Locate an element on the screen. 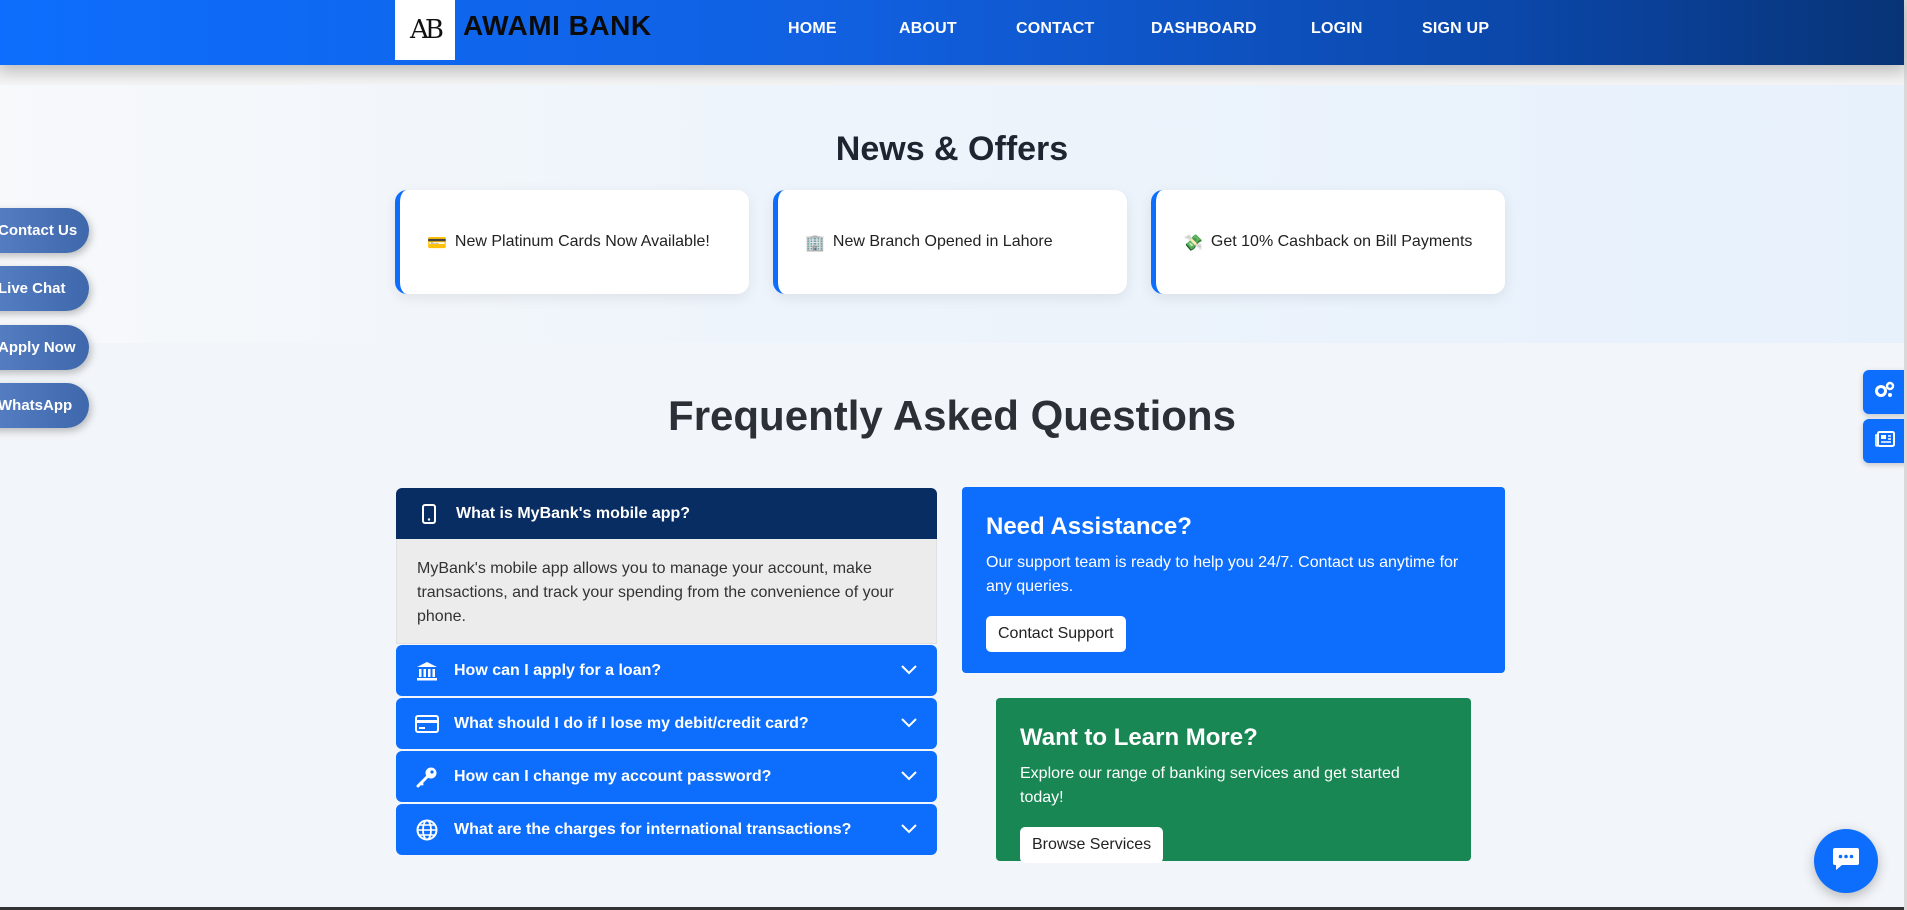 The image size is (1907, 910). money-icon: 💸 is located at coordinates (1193, 242).